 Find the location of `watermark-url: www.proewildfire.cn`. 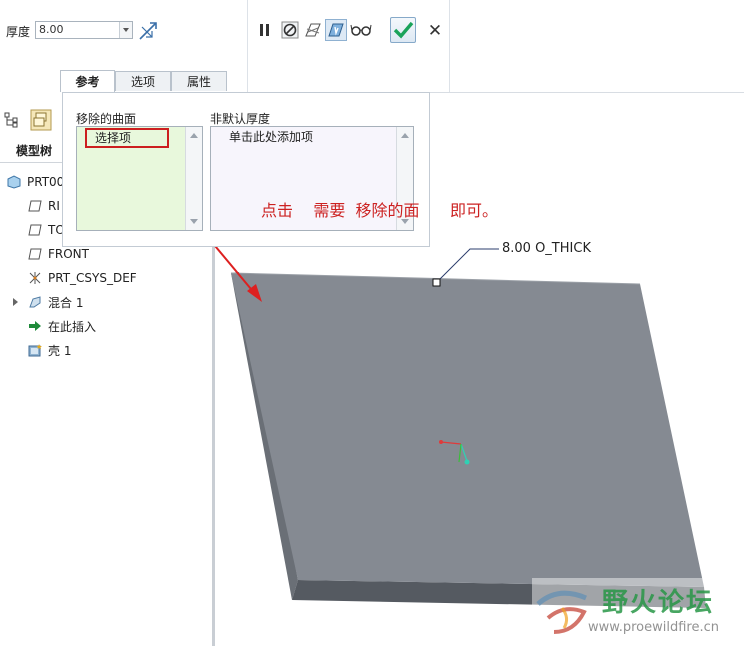

watermark-url: www.proewildfire.cn is located at coordinates (653, 627).